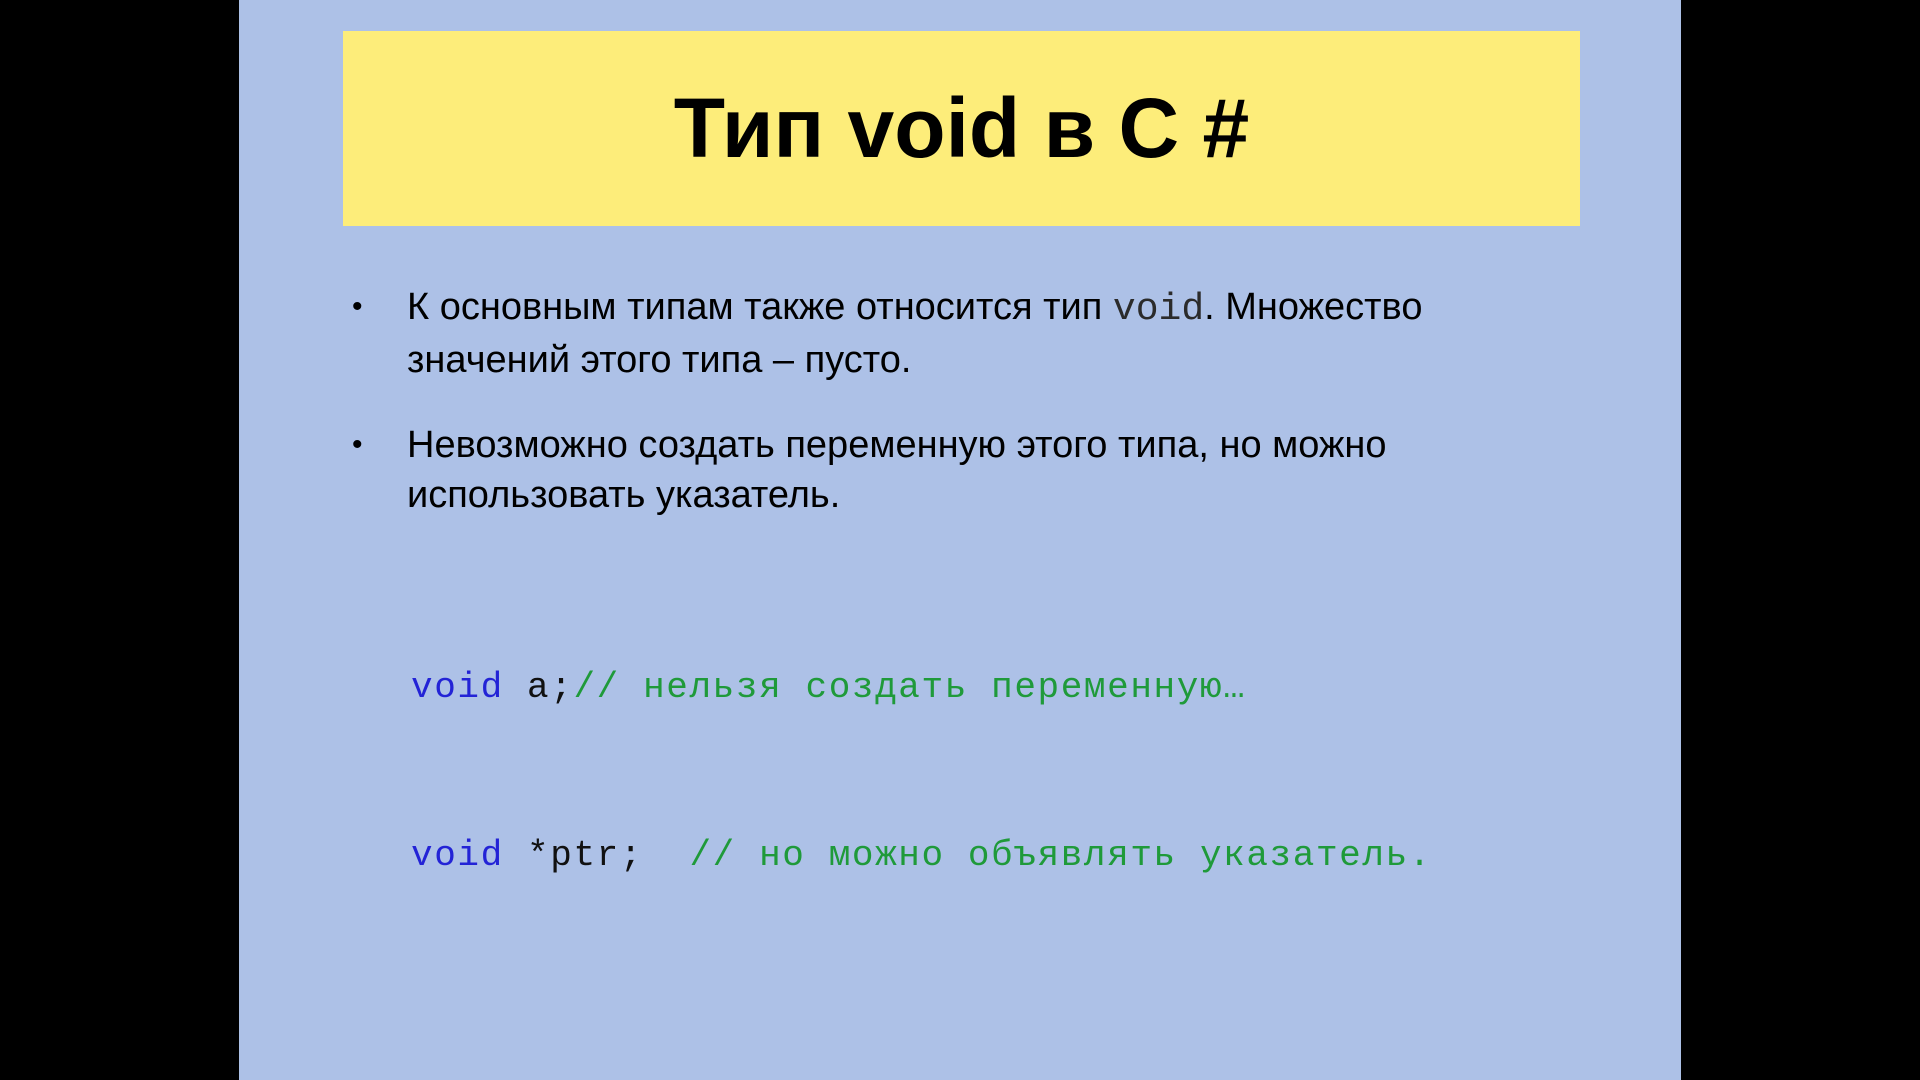 The image size is (1920, 1080). What do you see at coordinates (596, 855) in the screenshot?
I see `code-statement: *ptr;` at bounding box center [596, 855].